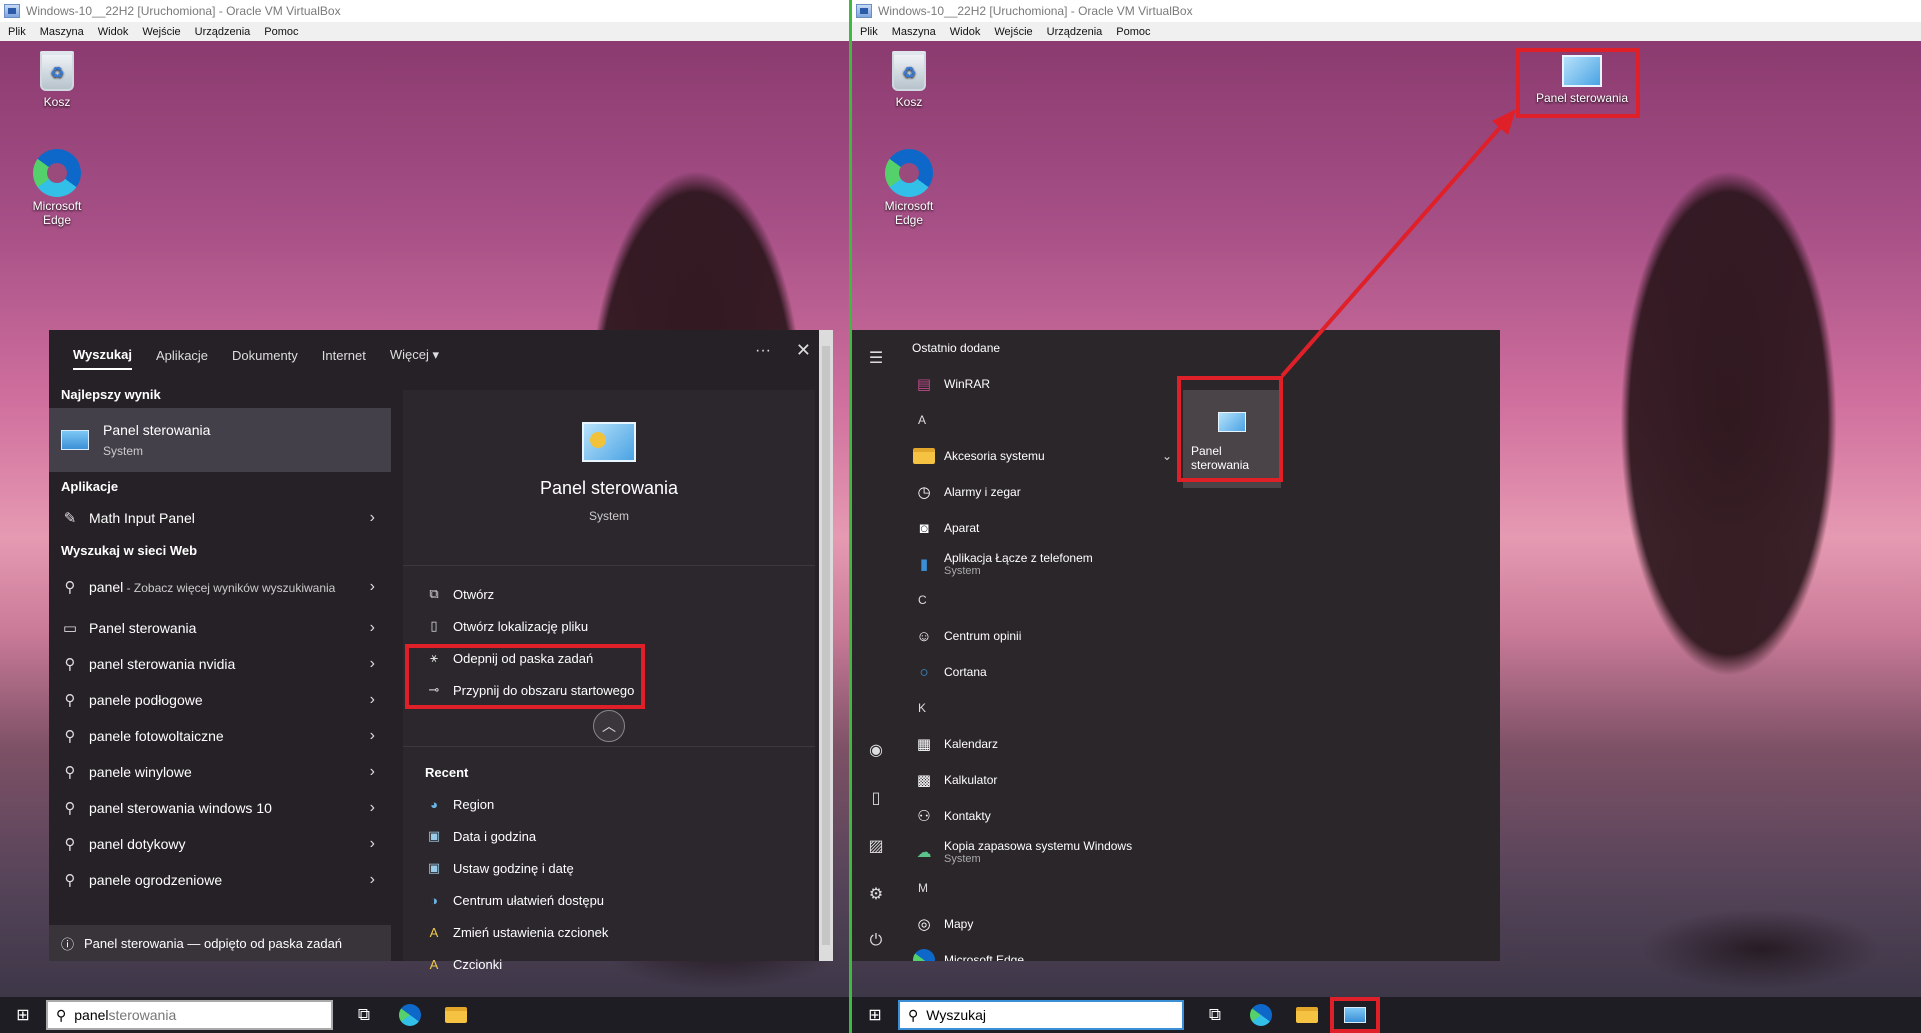 This screenshot has height=1033, width=1921. I want to click on web-result: ⚲ panel sterowania nvidia ›, so click(220, 664).